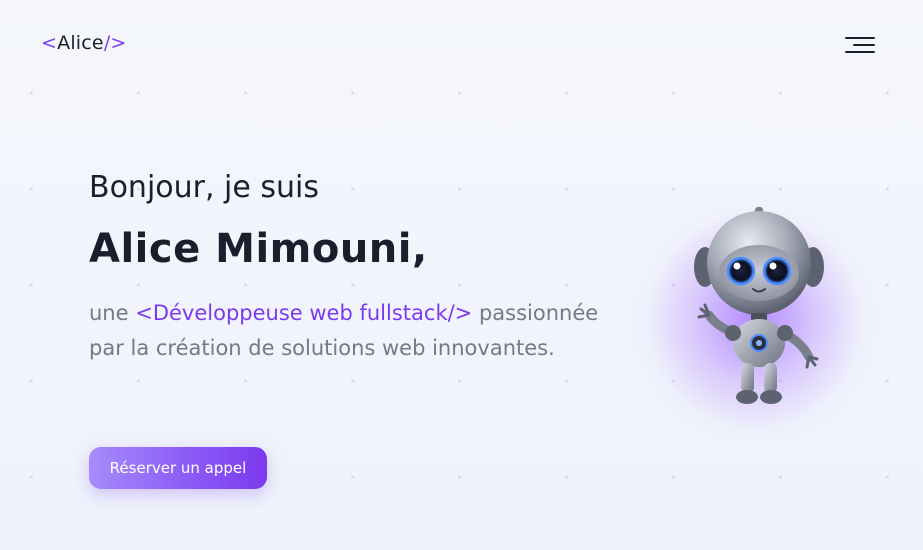 The height and width of the screenshot is (550, 923). Describe the element at coordinates (115, 43) in the screenshot. I see `logo-close-bracket: />` at that location.